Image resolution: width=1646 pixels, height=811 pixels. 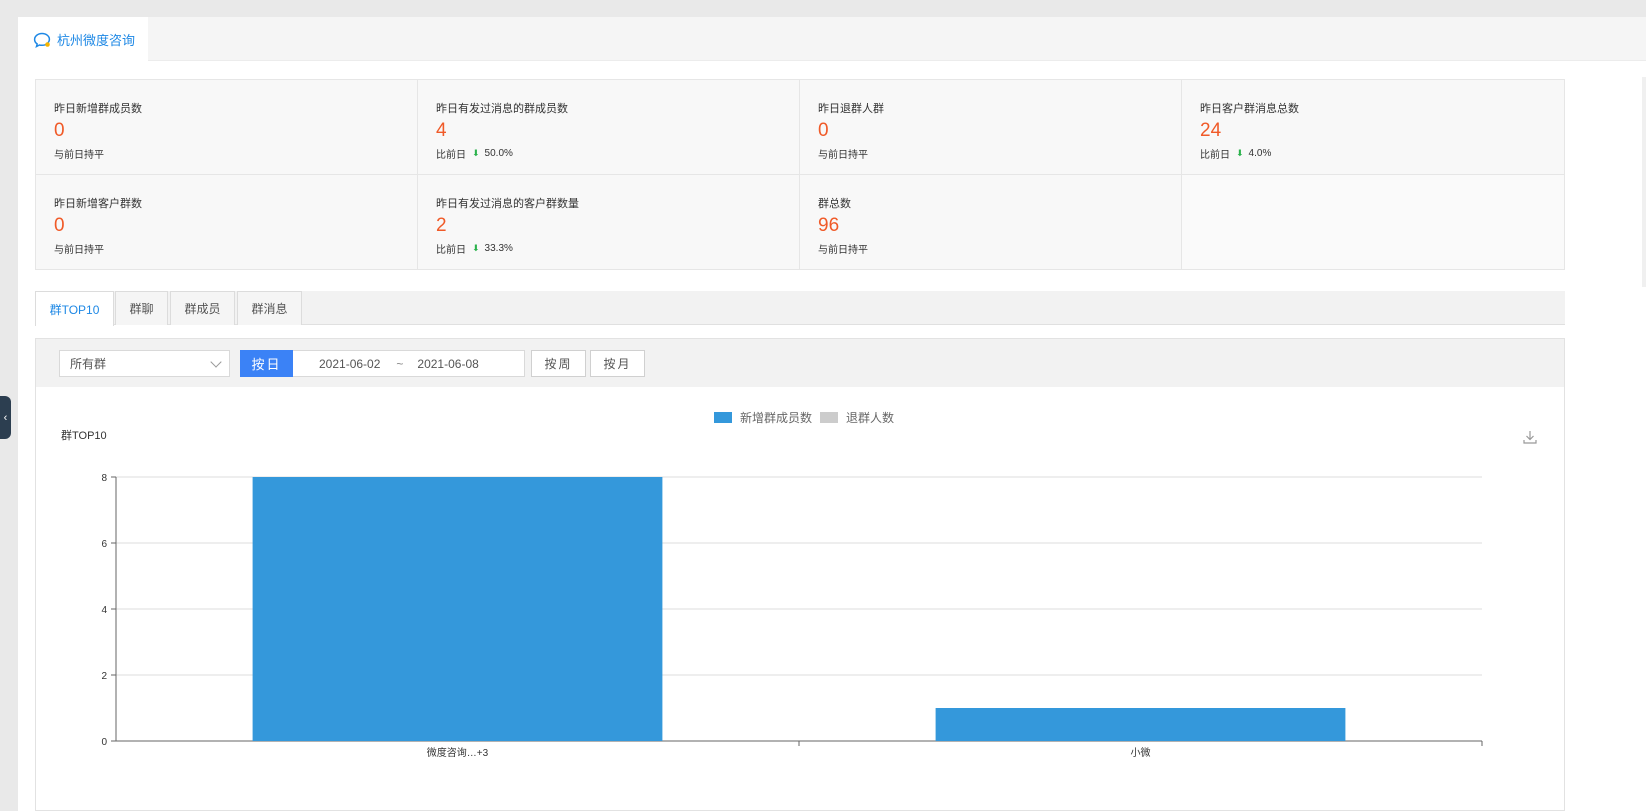 What do you see at coordinates (1249, 109) in the screenshot?
I see `stat-label: 昨日客户群消息总数` at bounding box center [1249, 109].